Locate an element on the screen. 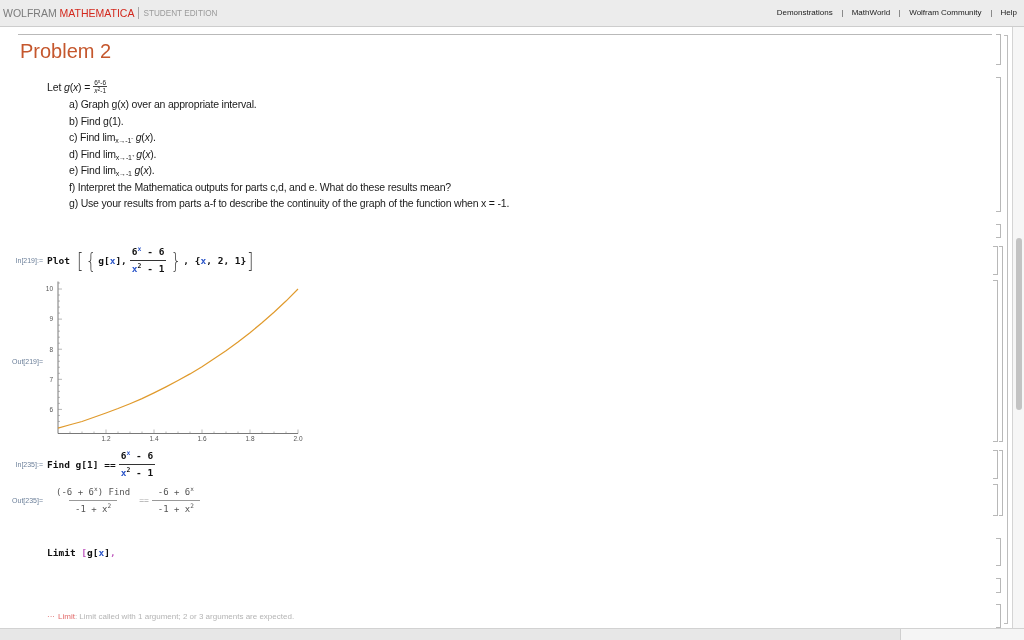 This screenshot has width=1024, height=640. nav-link: MathWorld is located at coordinates (871, 13).